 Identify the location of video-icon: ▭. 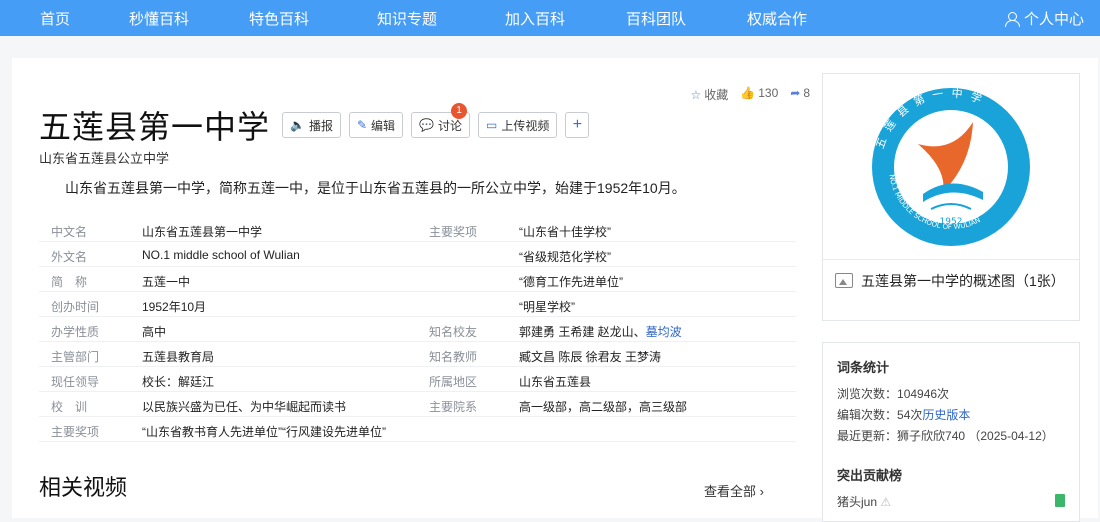
(492, 125).